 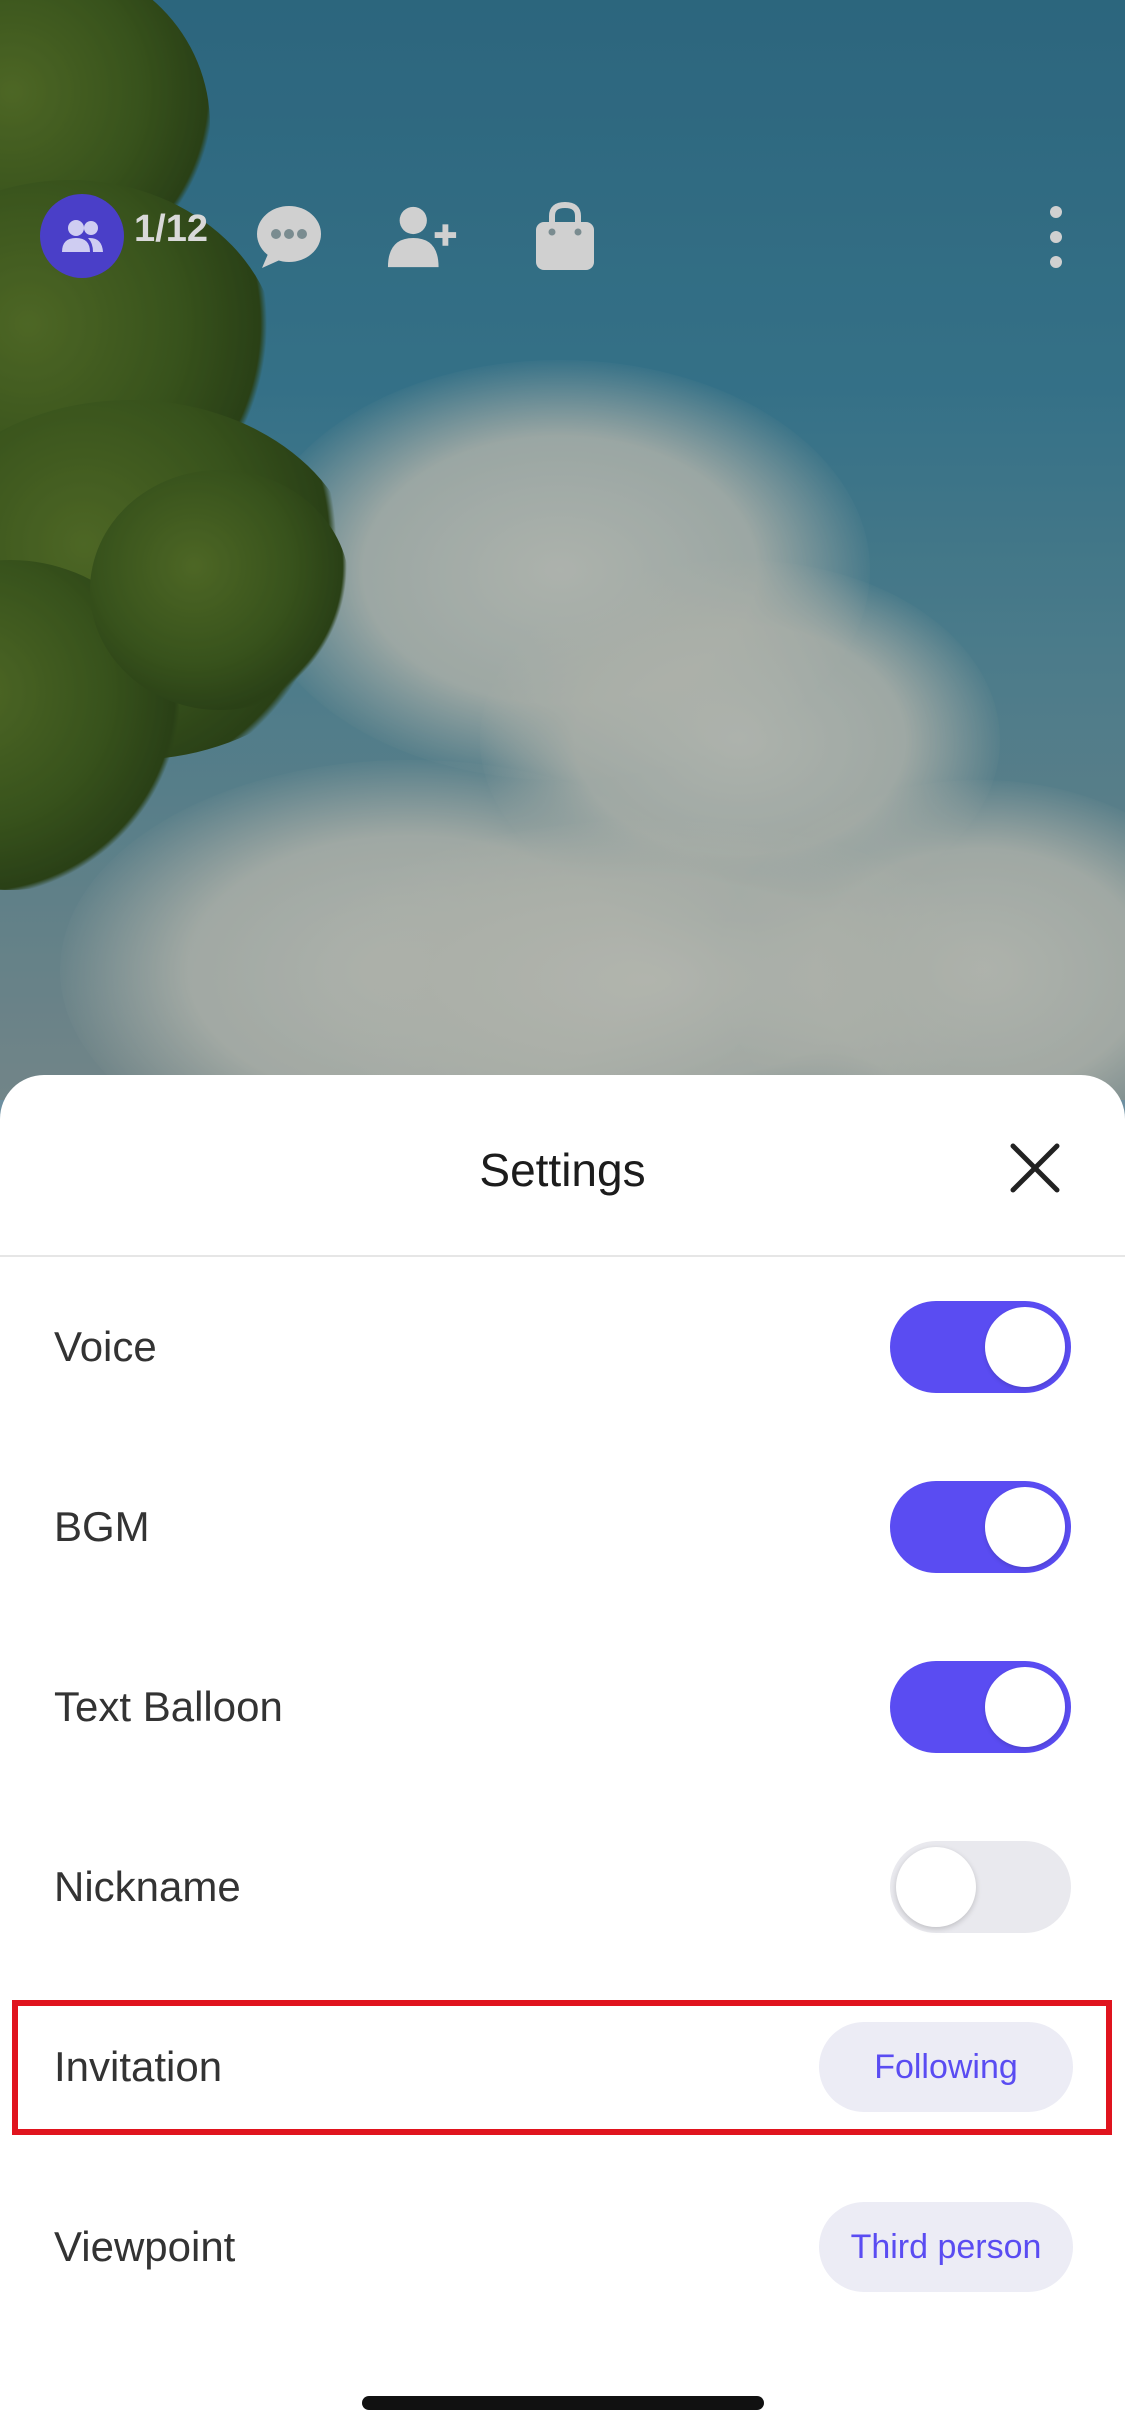 I want to click on setting-label-text-balloon: Text Balloon, so click(x=168, y=1706).